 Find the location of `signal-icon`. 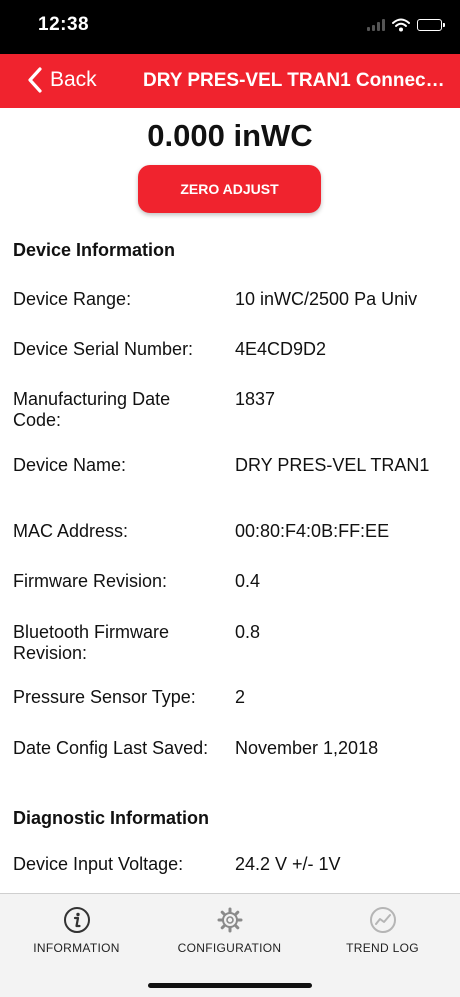

signal-icon is located at coordinates (376, 25).